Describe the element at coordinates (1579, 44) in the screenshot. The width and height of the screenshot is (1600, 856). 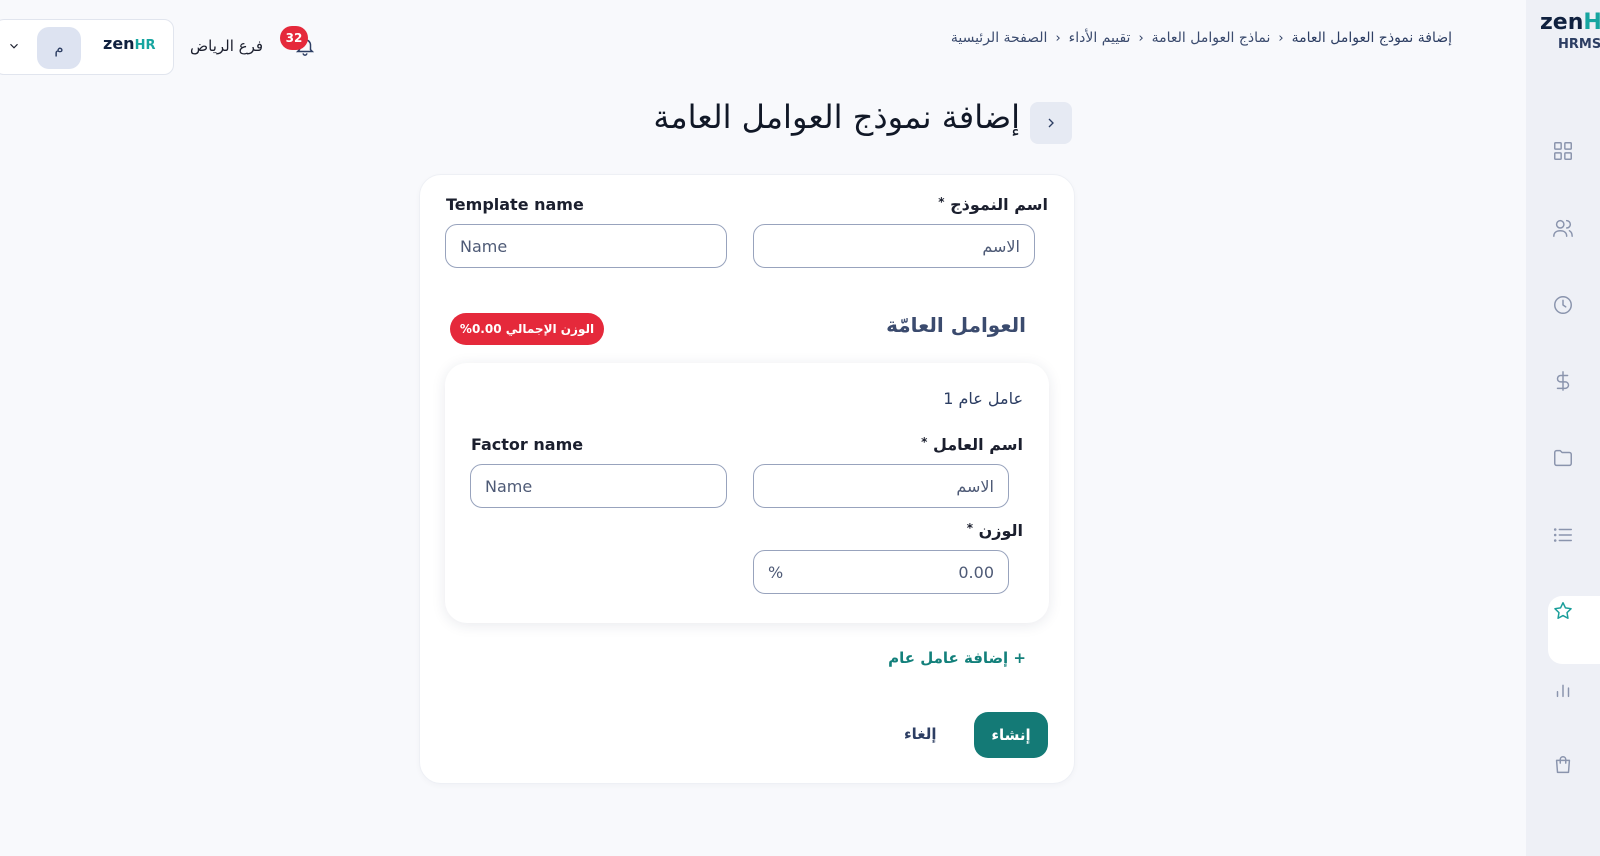
I see `logo-subtitle: HRMS` at that location.